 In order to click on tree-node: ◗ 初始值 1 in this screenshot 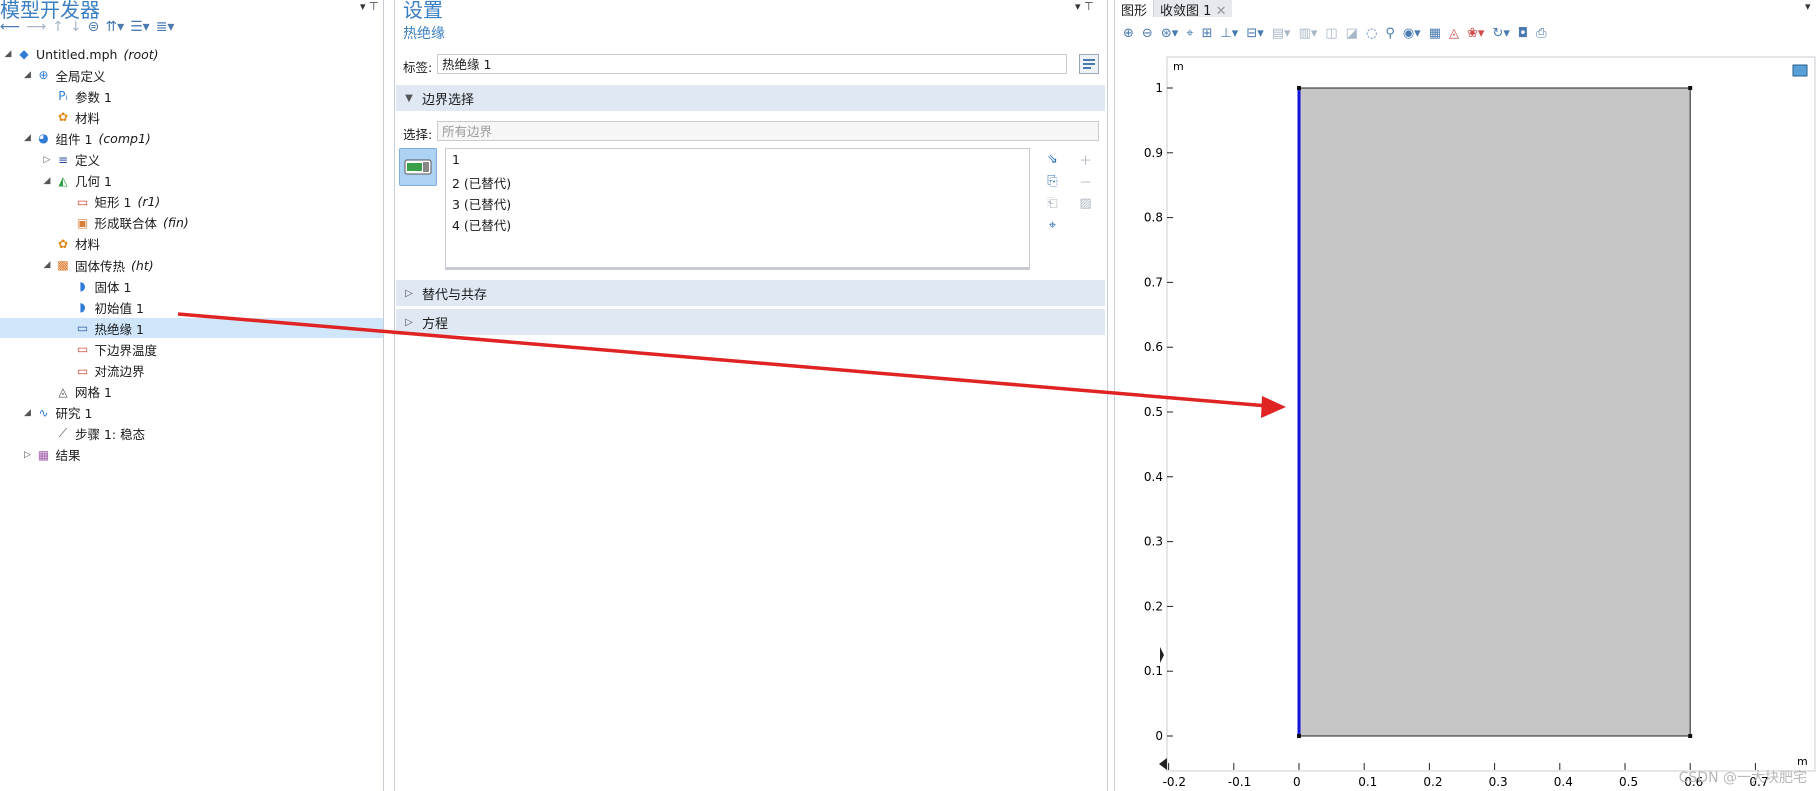, I will do `click(102, 307)`.